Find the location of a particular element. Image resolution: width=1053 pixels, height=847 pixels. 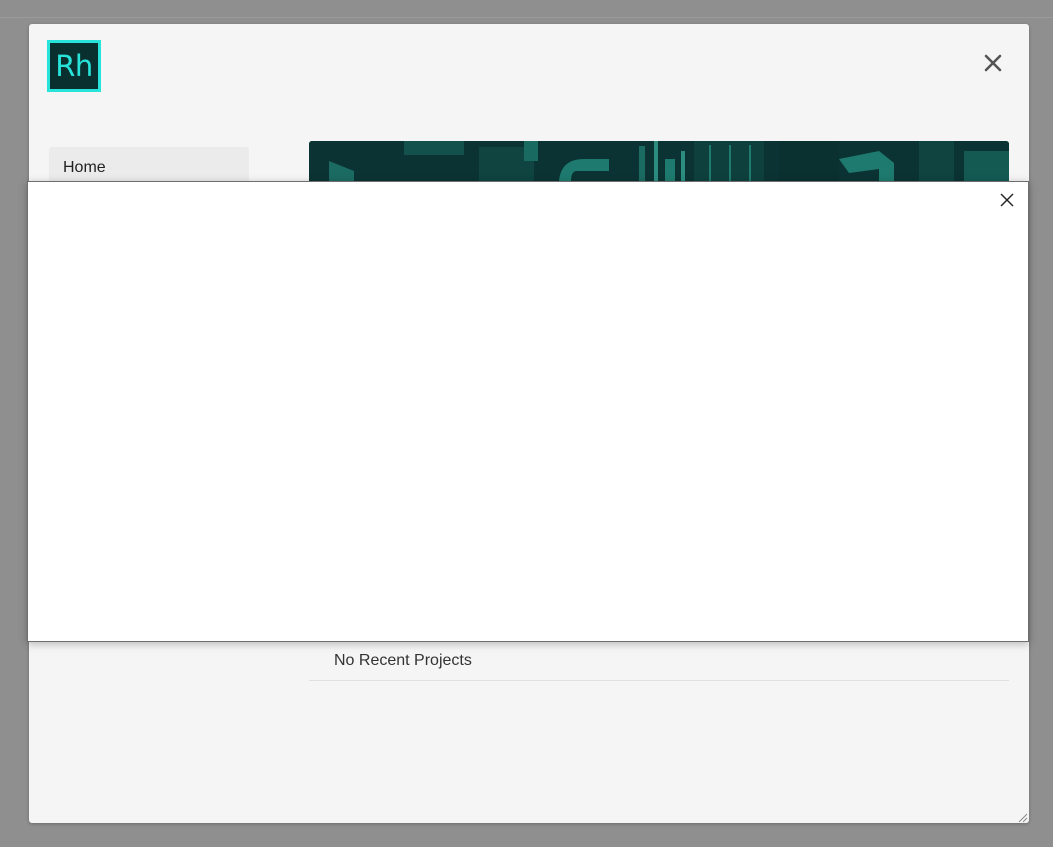

app-logo: Rh is located at coordinates (74, 66).